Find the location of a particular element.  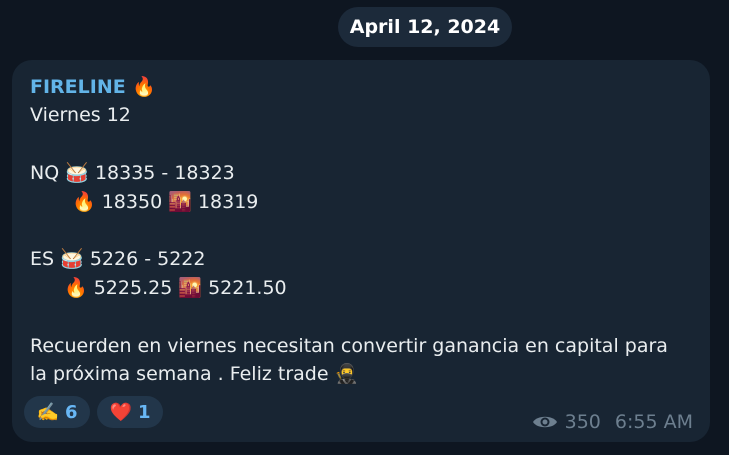

day-text: Viernes 12 is located at coordinates (80, 115).